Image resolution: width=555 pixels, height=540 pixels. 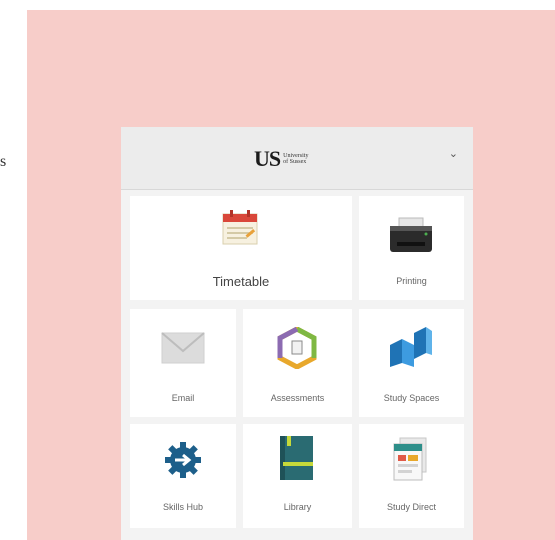 I want to click on tile-study-direct: Study Direct, so click(x=411, y=476).